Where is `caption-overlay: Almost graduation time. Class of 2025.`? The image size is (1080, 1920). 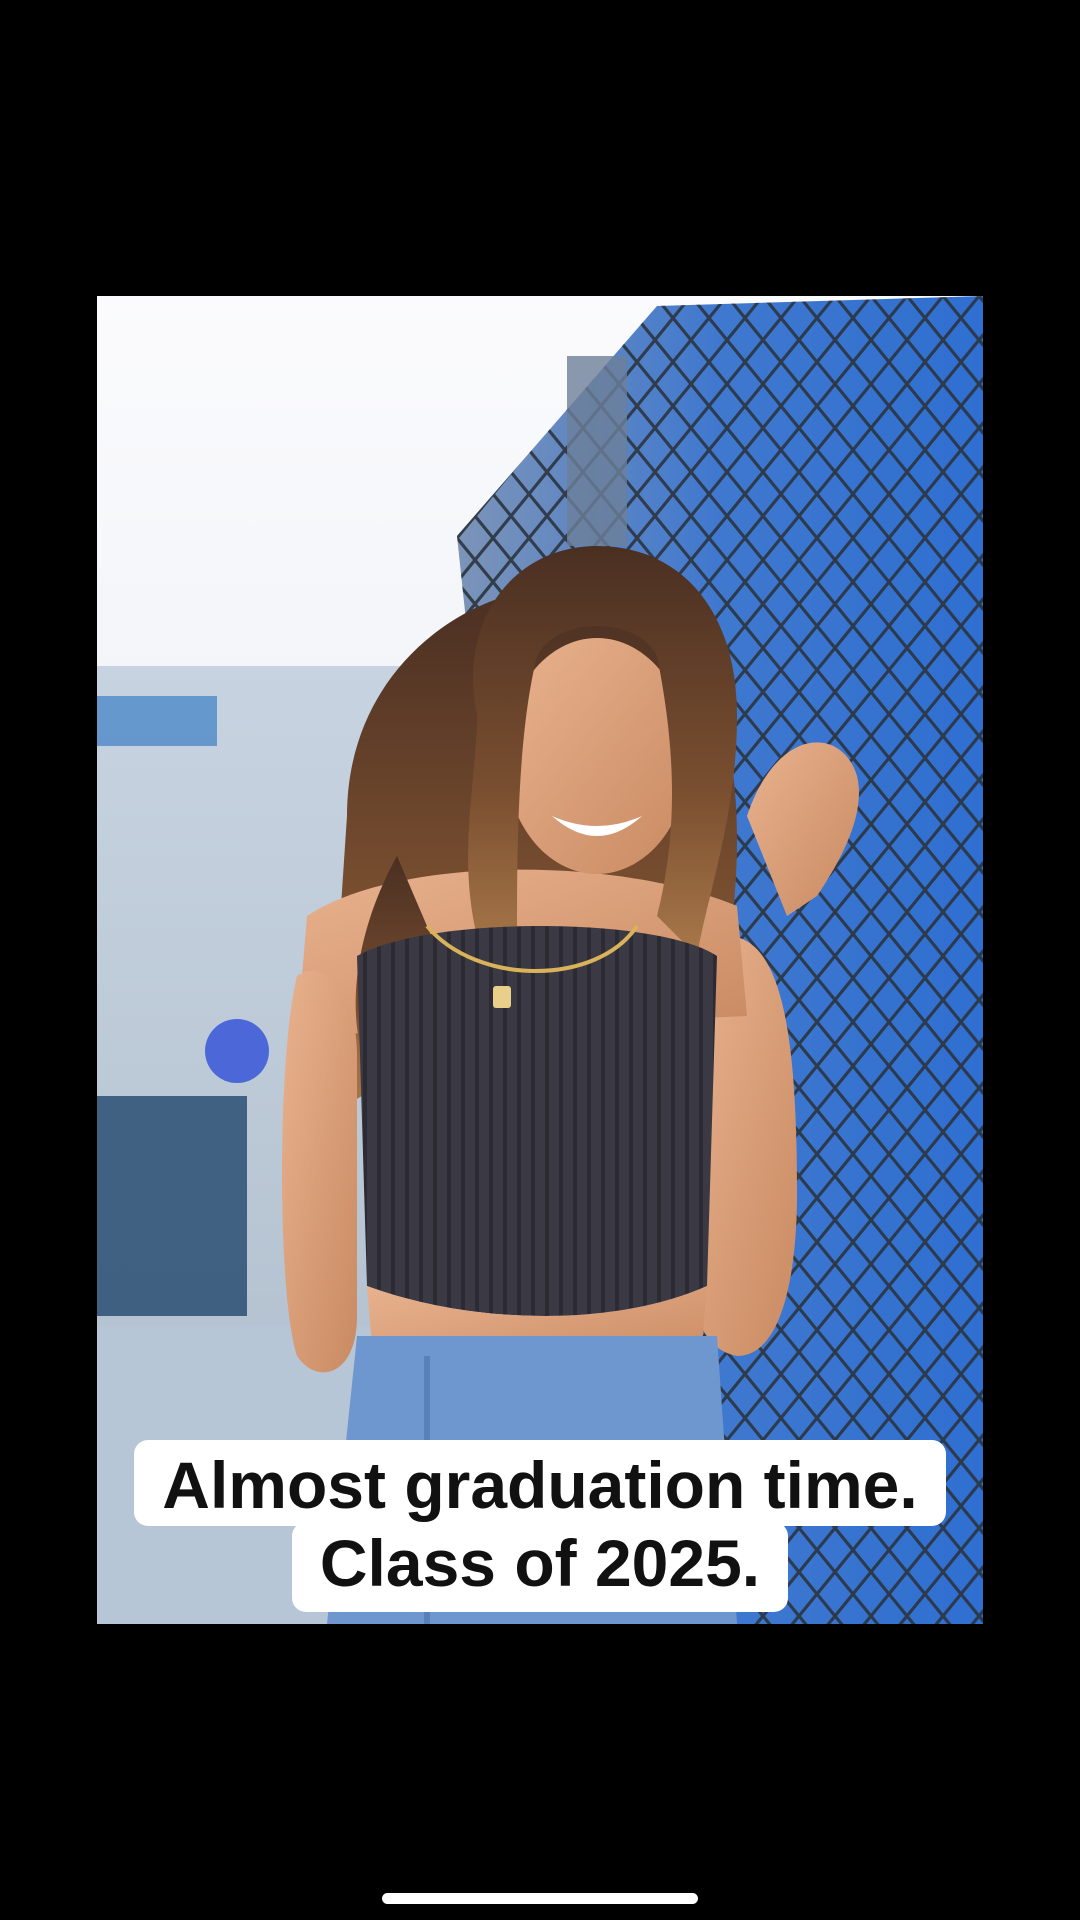
caption-overlay: Almost graduation time. Class of 2025. is located at coordinates (540, 1526).